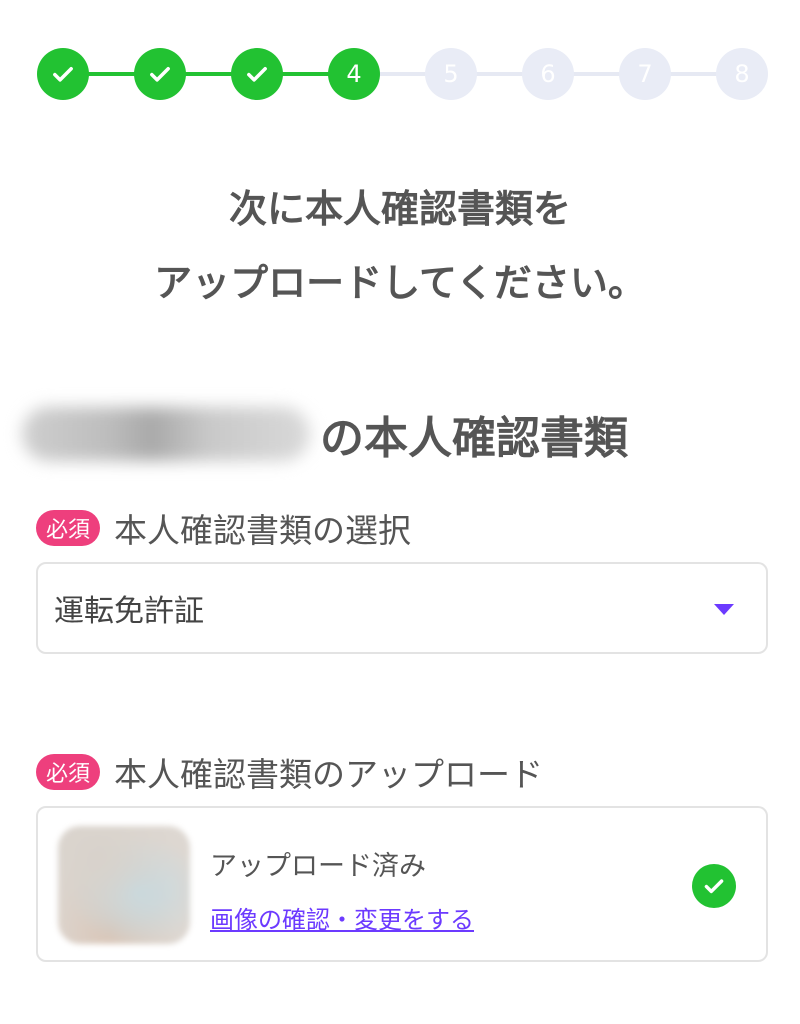  Describe the element at coordinates (742, 74) in the screenshot. I see `step-8: 8` at that location.